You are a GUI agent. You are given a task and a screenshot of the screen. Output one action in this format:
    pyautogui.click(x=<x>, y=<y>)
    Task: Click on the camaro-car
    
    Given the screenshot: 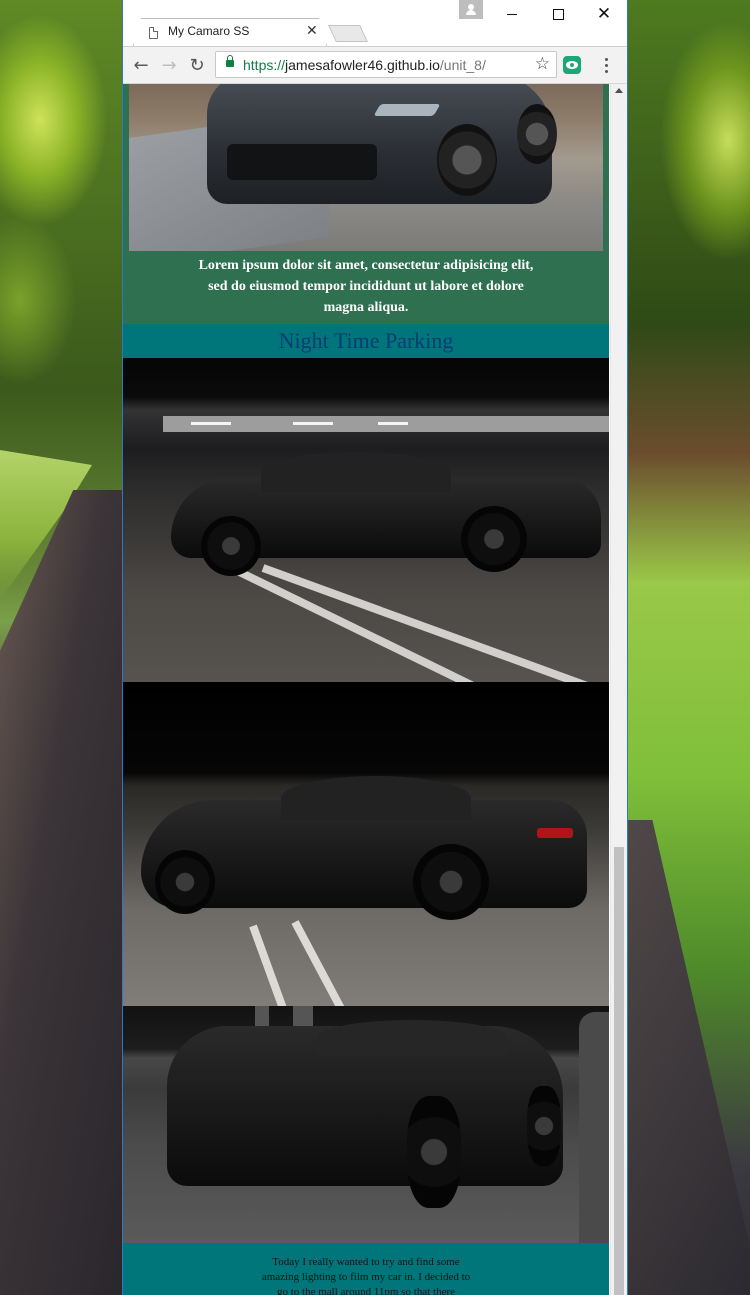 What is the action you would take?
    pyautogui.click(x=382, y=144)
    